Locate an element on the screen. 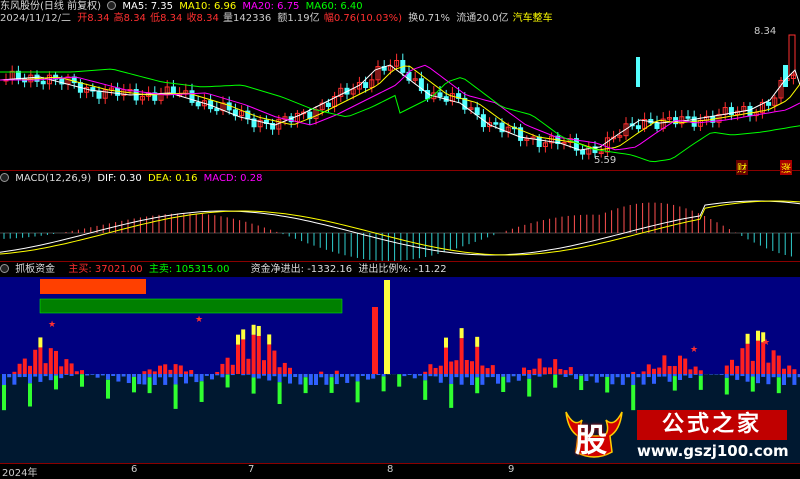 Image resolution: width=800 pixels, height=479 pixels. x-axis-label-year: 2024年 is located at coordinates (19, 471).